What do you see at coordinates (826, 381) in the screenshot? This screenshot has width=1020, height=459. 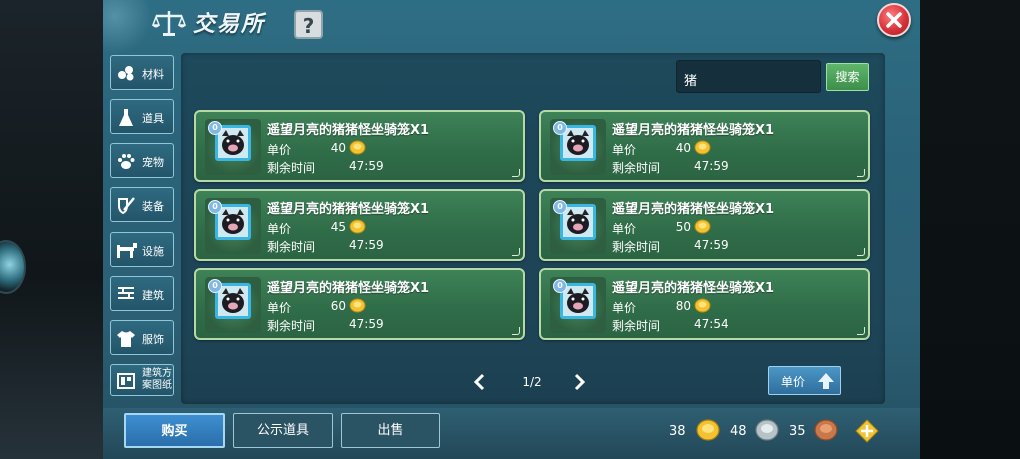 I see `arrow-up-icon` at bounding box center [826, 381].